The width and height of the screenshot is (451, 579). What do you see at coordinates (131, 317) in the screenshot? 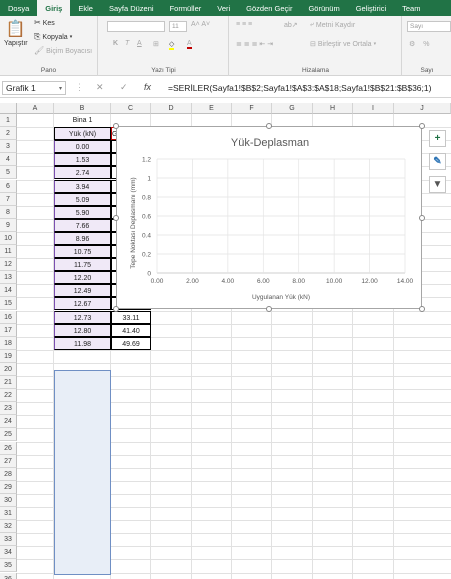
I see `table-cell-displacement: 33.11` at bounding box center [131, 317].